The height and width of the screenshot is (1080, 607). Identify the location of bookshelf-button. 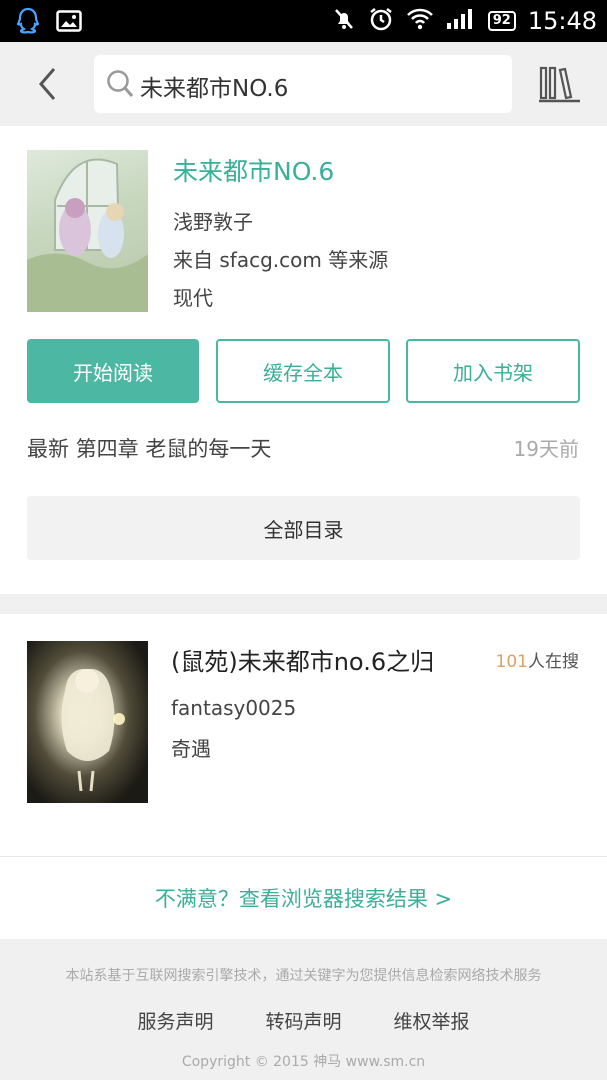
(560, 84).